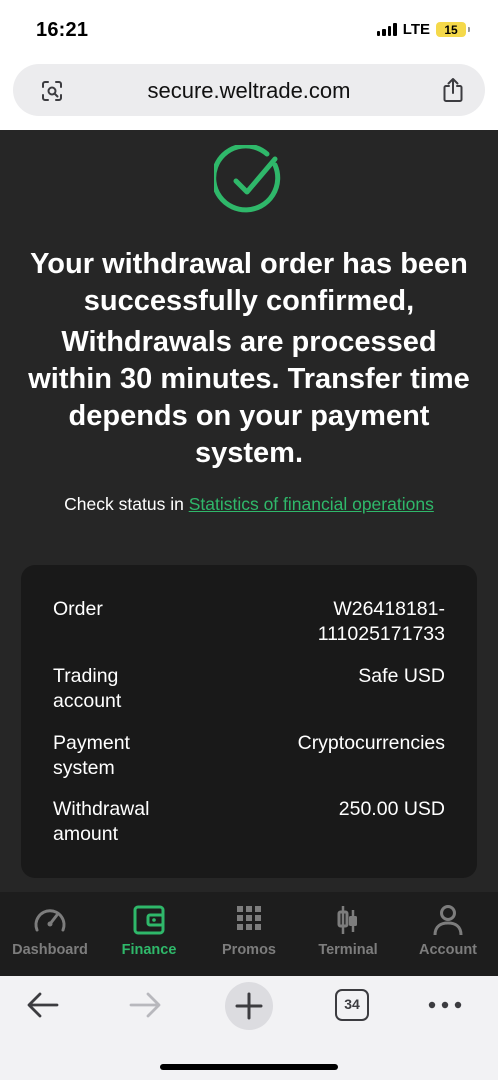 The image size is (498, 1080). What do you see at coordinates (311, 504) in the screenshot?
I see `financial-operations-link: Statistics of financial operations` at bounding box center [311, 504].